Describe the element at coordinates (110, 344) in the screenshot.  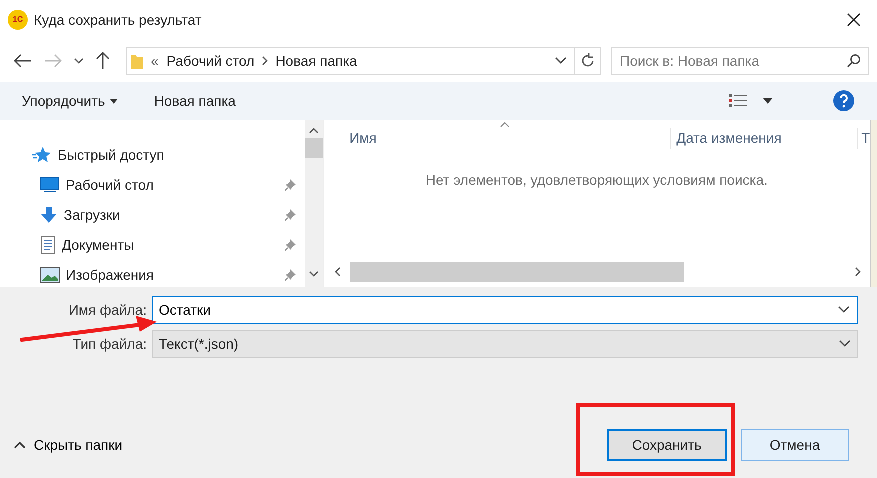
I see `file-type-label: Тип файла:` at that location.